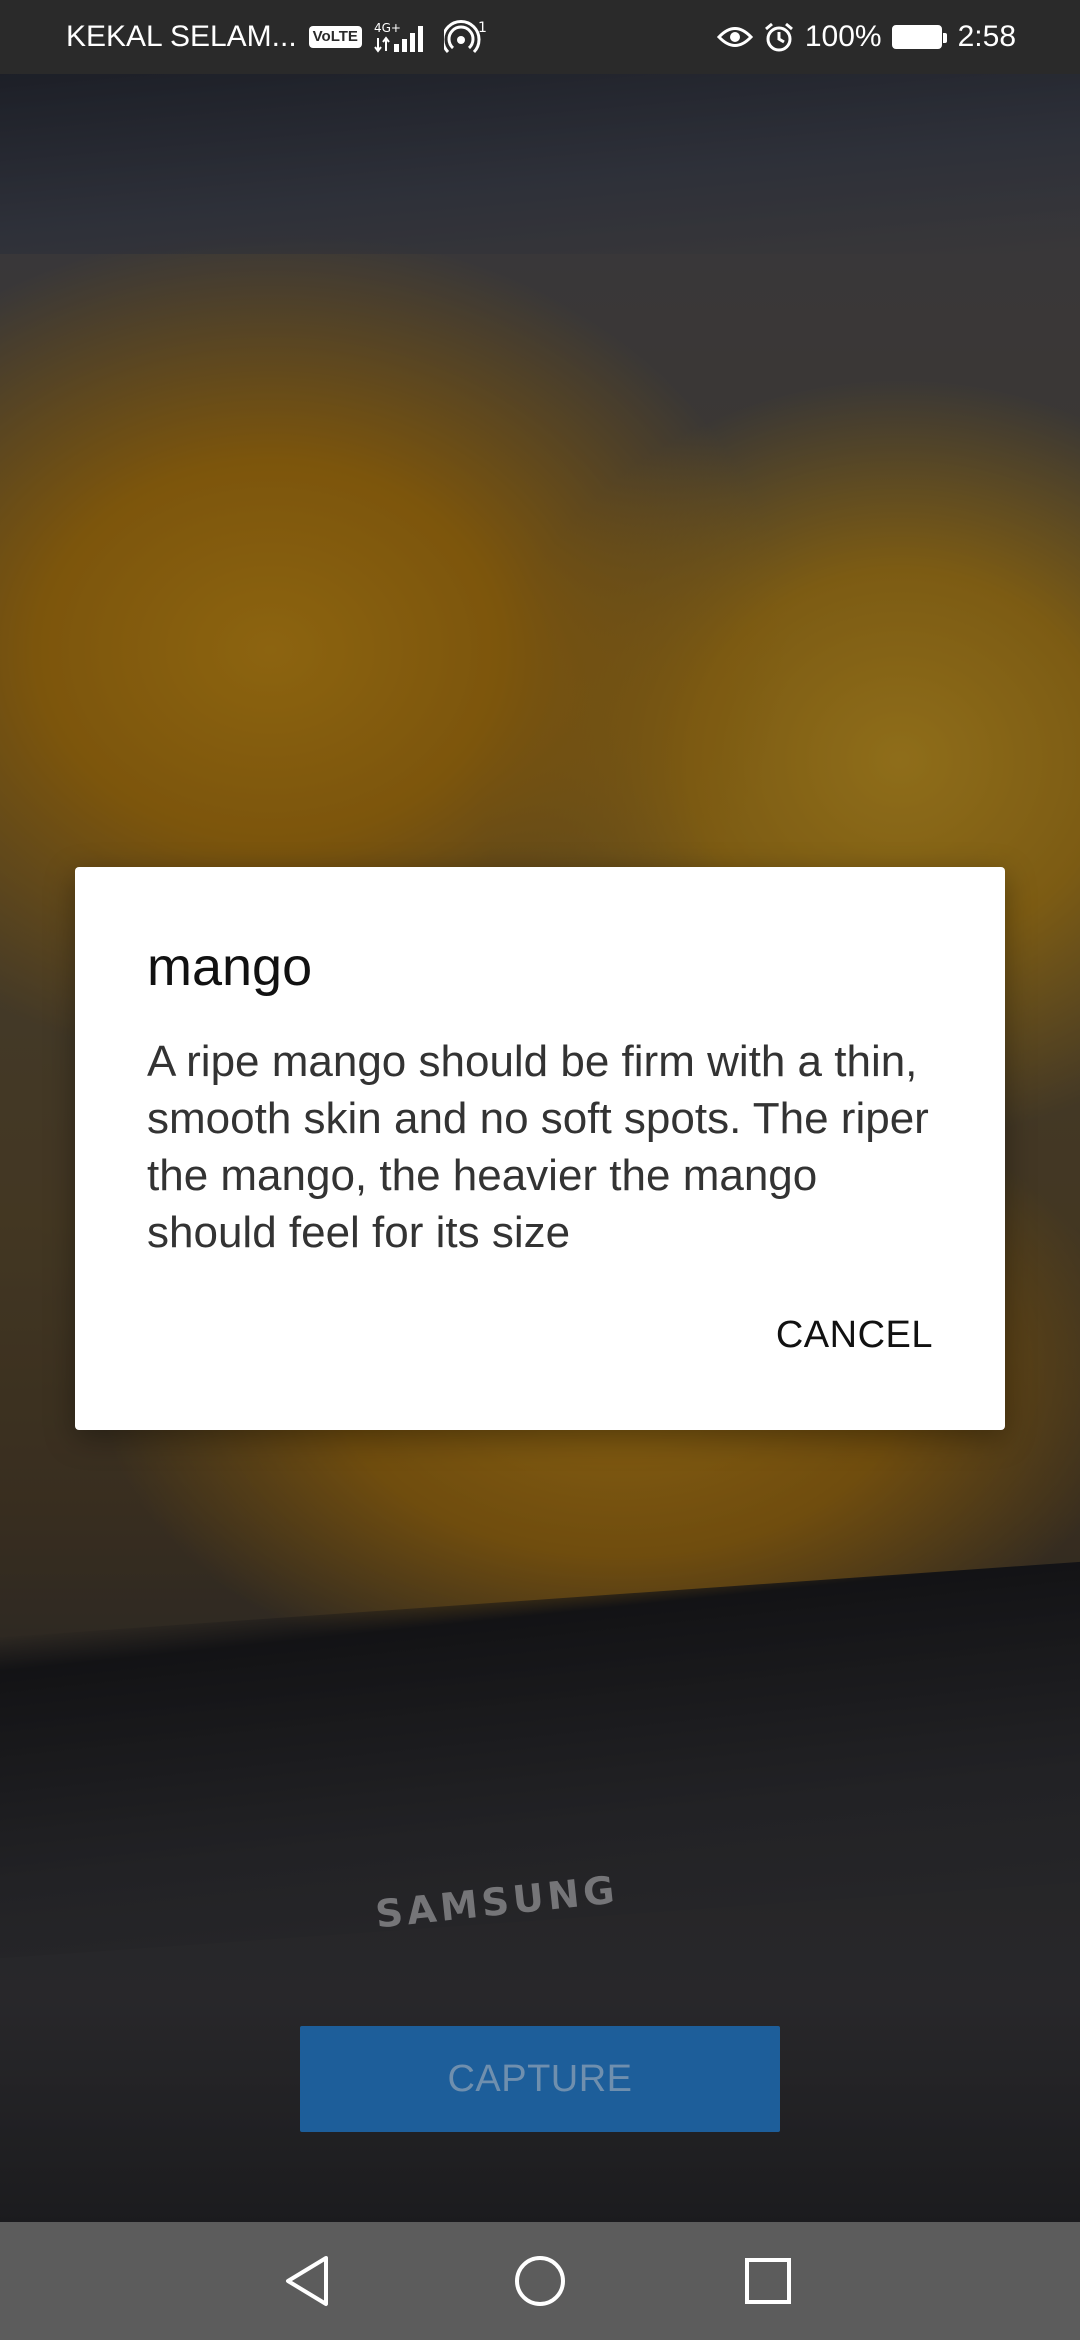 The width and height of the screenshot is (1080, 2340). Describe the element at coordinates (230, 967) in the screenshot. I see `dialog-title: mango` at that location.